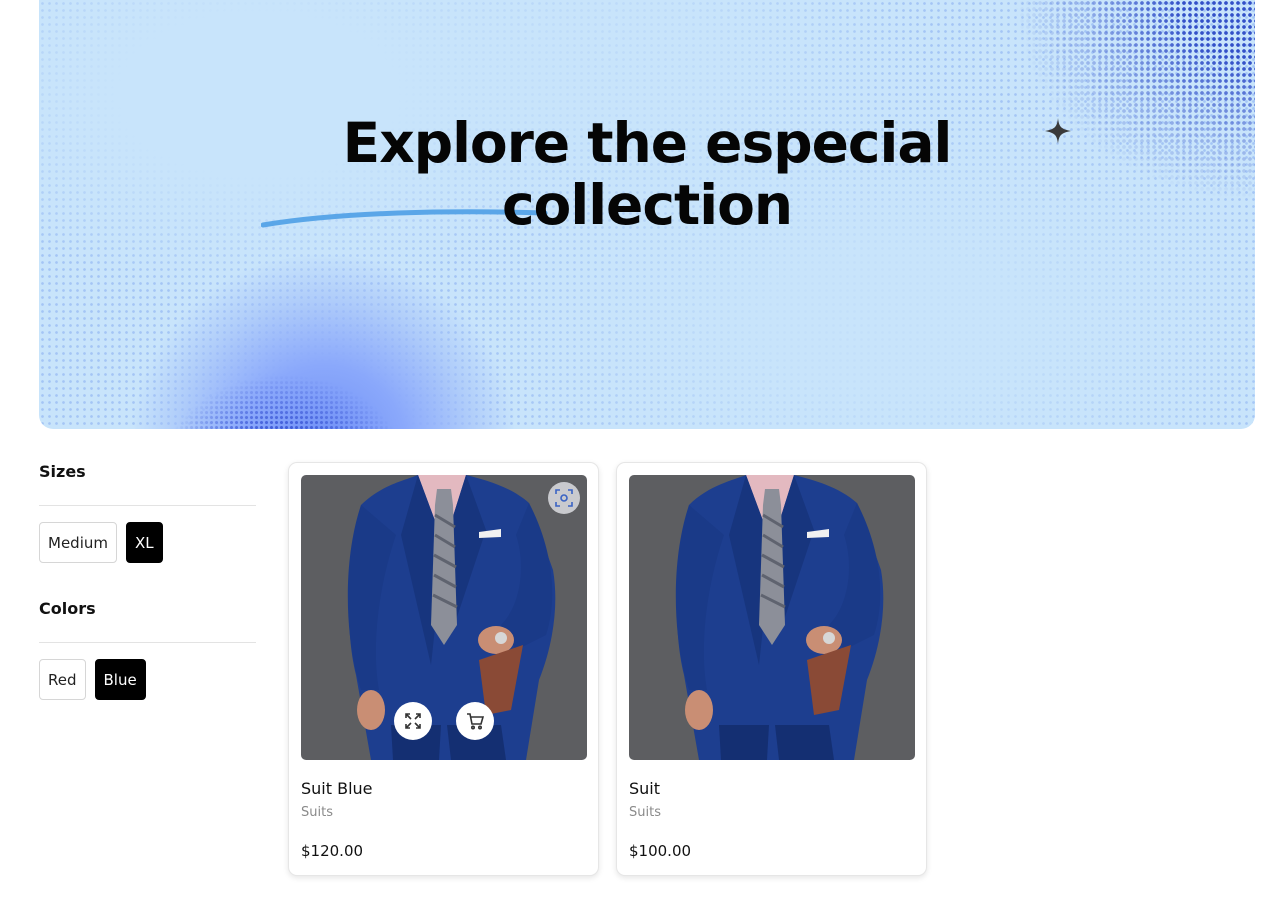 The width and height of the screenshot is (1283, 920). What do you see at coordinates (120, 679) in the screenshot?
I see `color-option-blue: Blue` at bounding box center [120, 679].